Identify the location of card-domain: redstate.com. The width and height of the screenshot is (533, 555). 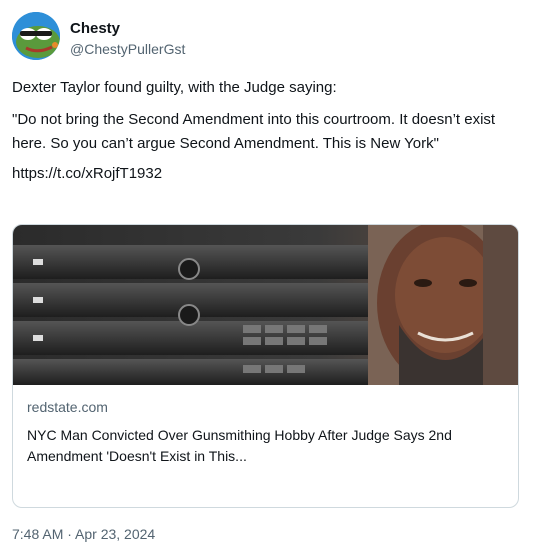
(67, 407).